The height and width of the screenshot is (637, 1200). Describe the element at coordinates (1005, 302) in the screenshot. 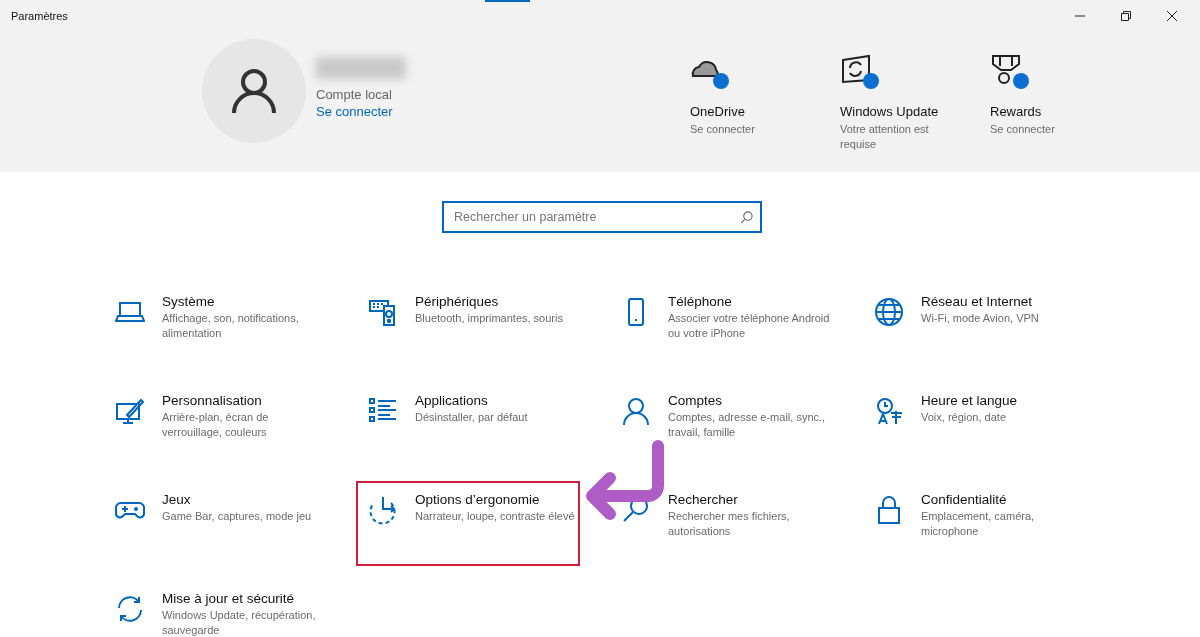

I see `category-title: Réseau et Internet` at that location.